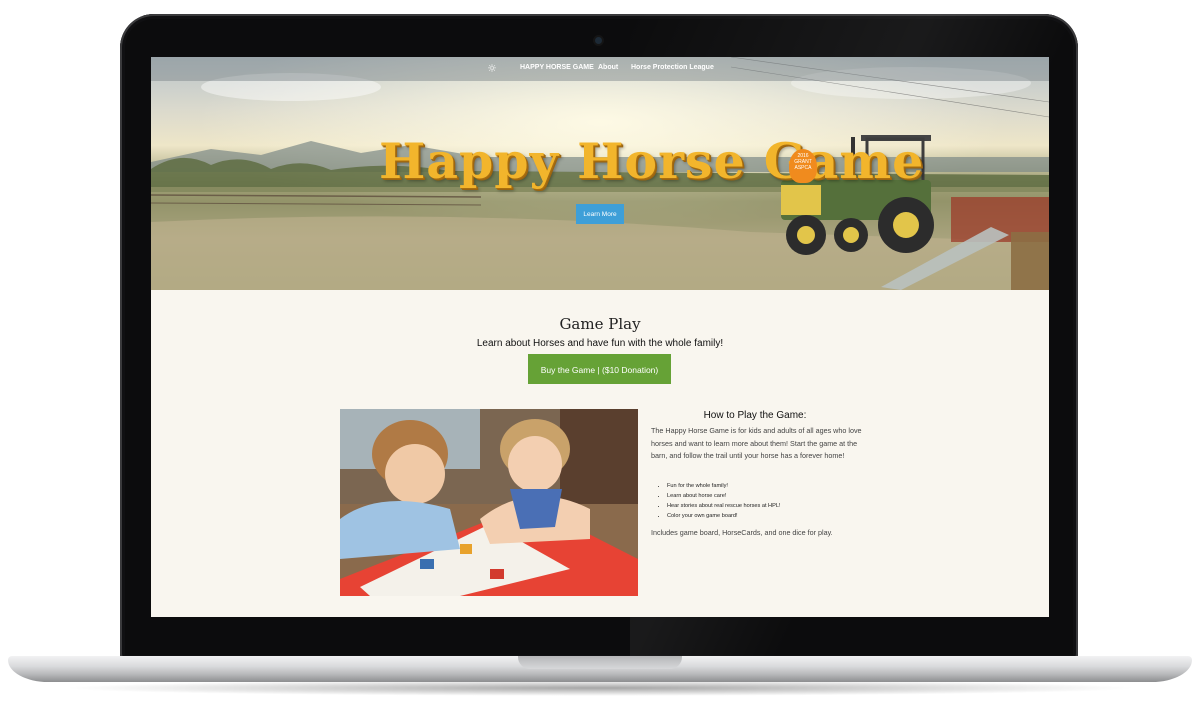 This screenshot has width=1200, height=725. What do you see at coordinates (773, 496) in the screenshot?
I see `list-item: Learn about horse care!` at bounding box center [773, 496].